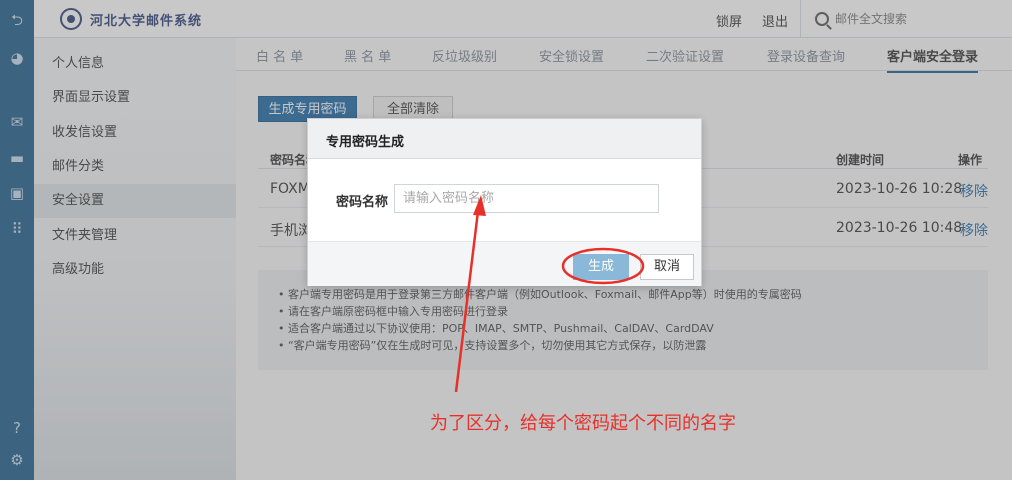  What do you see at coordinates (526, 198) in the screenshot?
I see `password-name-input` at bounding box center [526, 198].